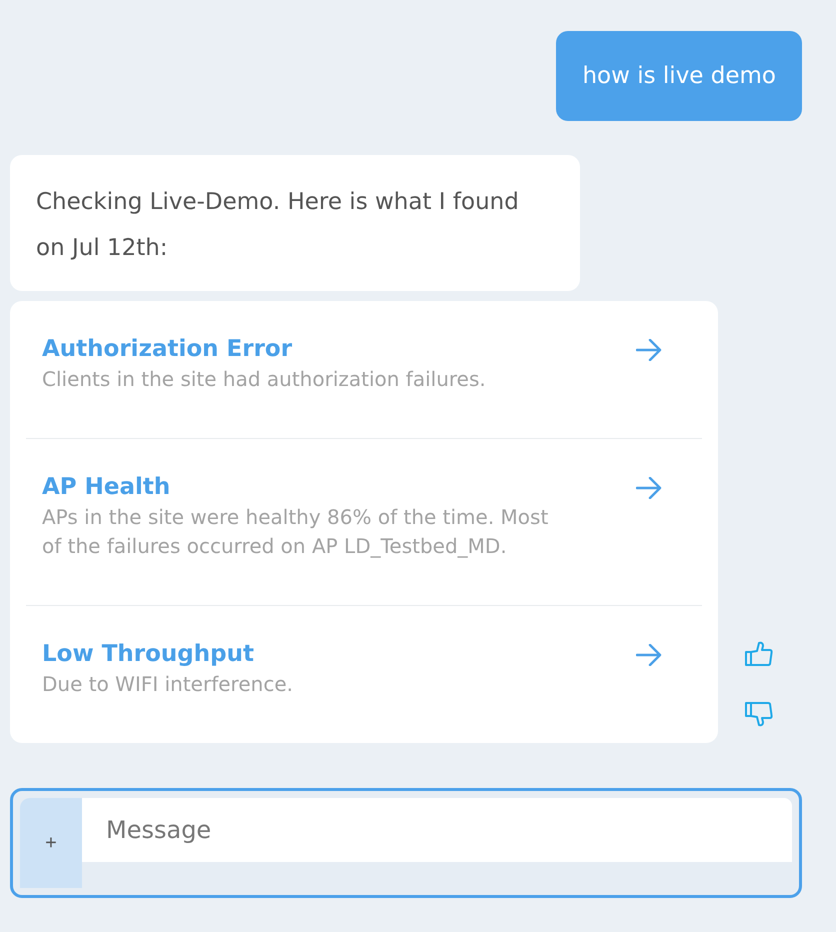  What do you see at coordinates (759, 654) in the screenshot?
I see `thumbs-up-icon` at bounding box center [759, 654].